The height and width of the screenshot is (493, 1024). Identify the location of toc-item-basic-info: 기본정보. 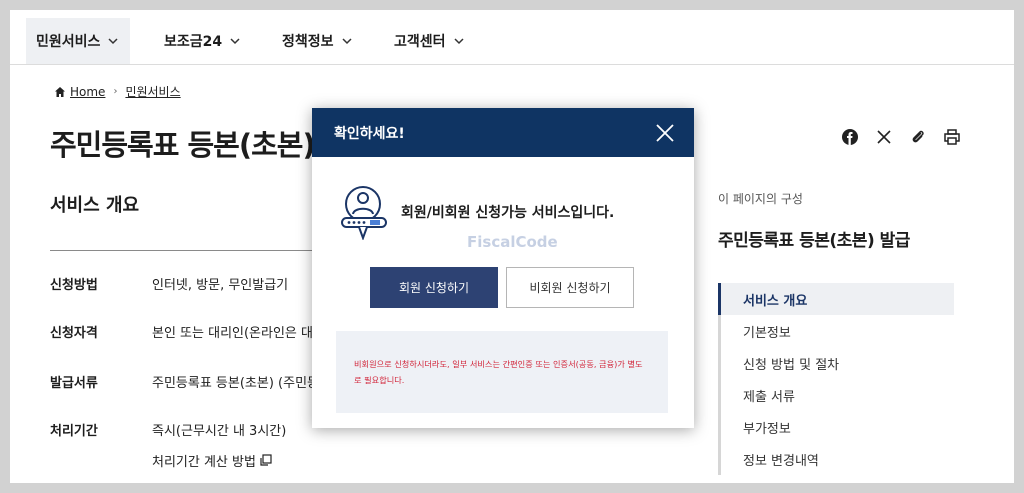
(836, 331).